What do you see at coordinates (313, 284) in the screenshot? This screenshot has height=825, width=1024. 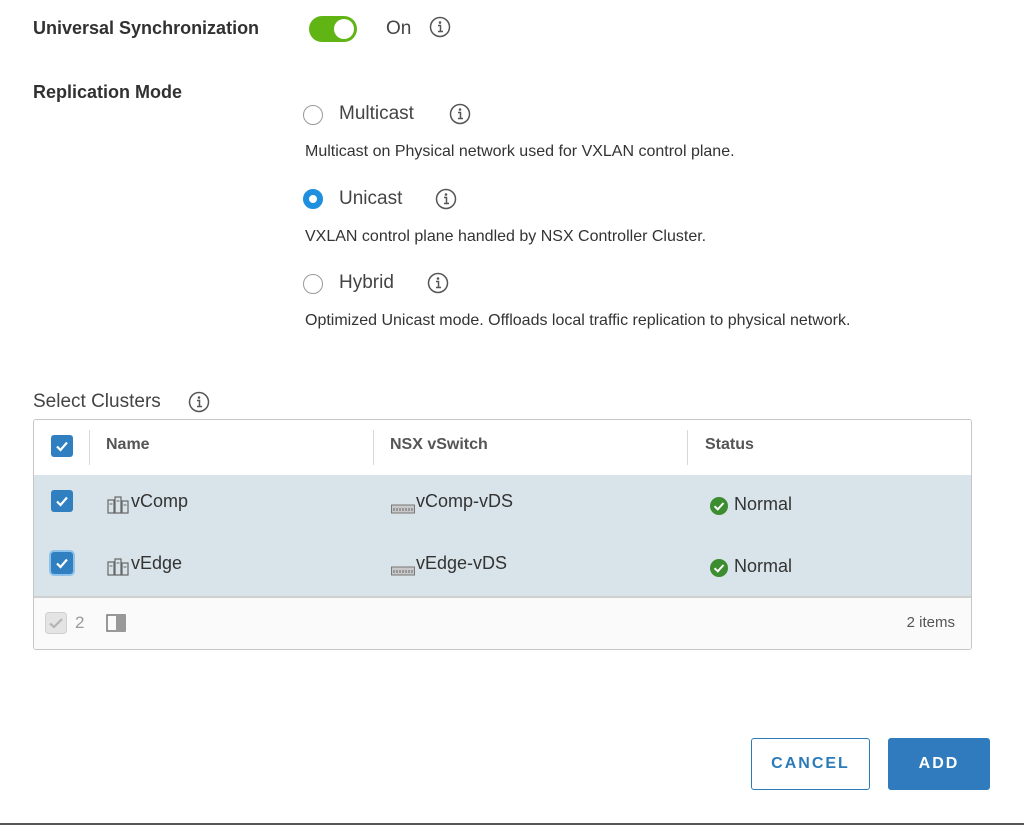 I see `hybrid-radio` at bounding box center [313, 284].